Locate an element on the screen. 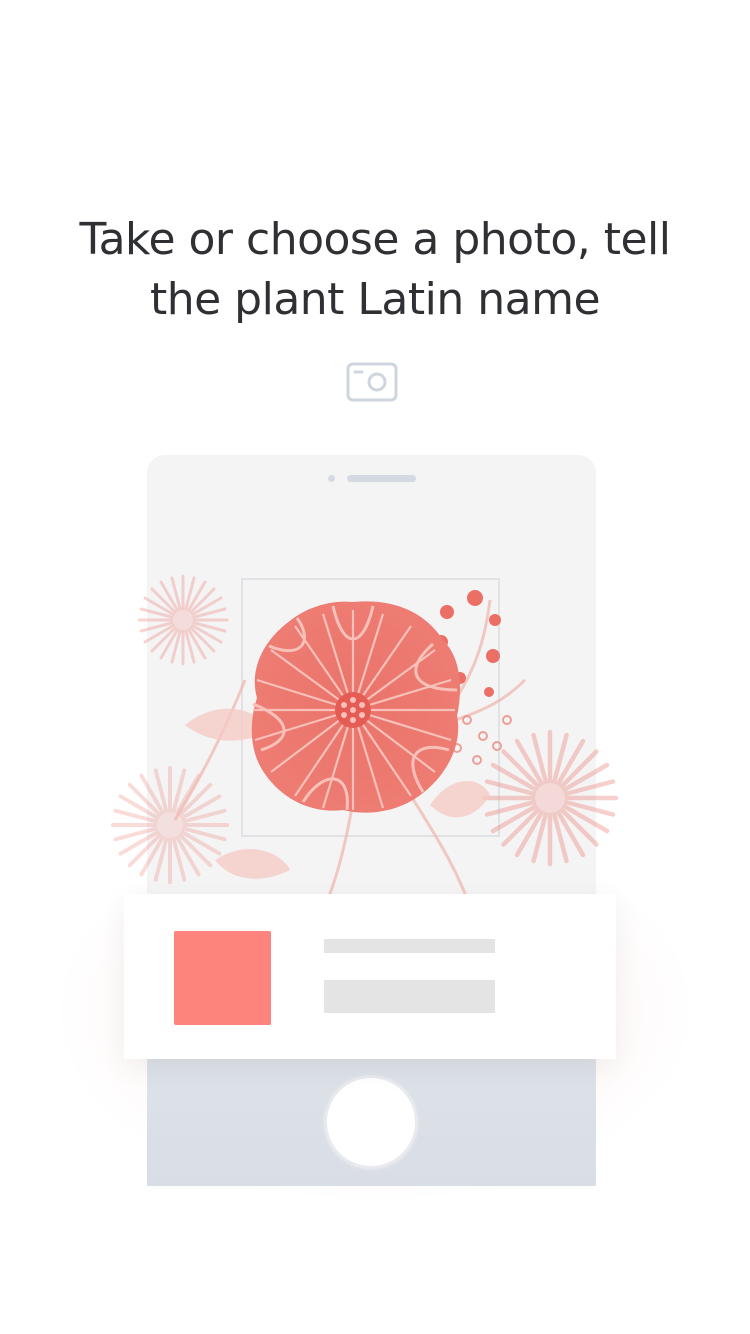  daisy-top-left is located at coordinates (183, 620).